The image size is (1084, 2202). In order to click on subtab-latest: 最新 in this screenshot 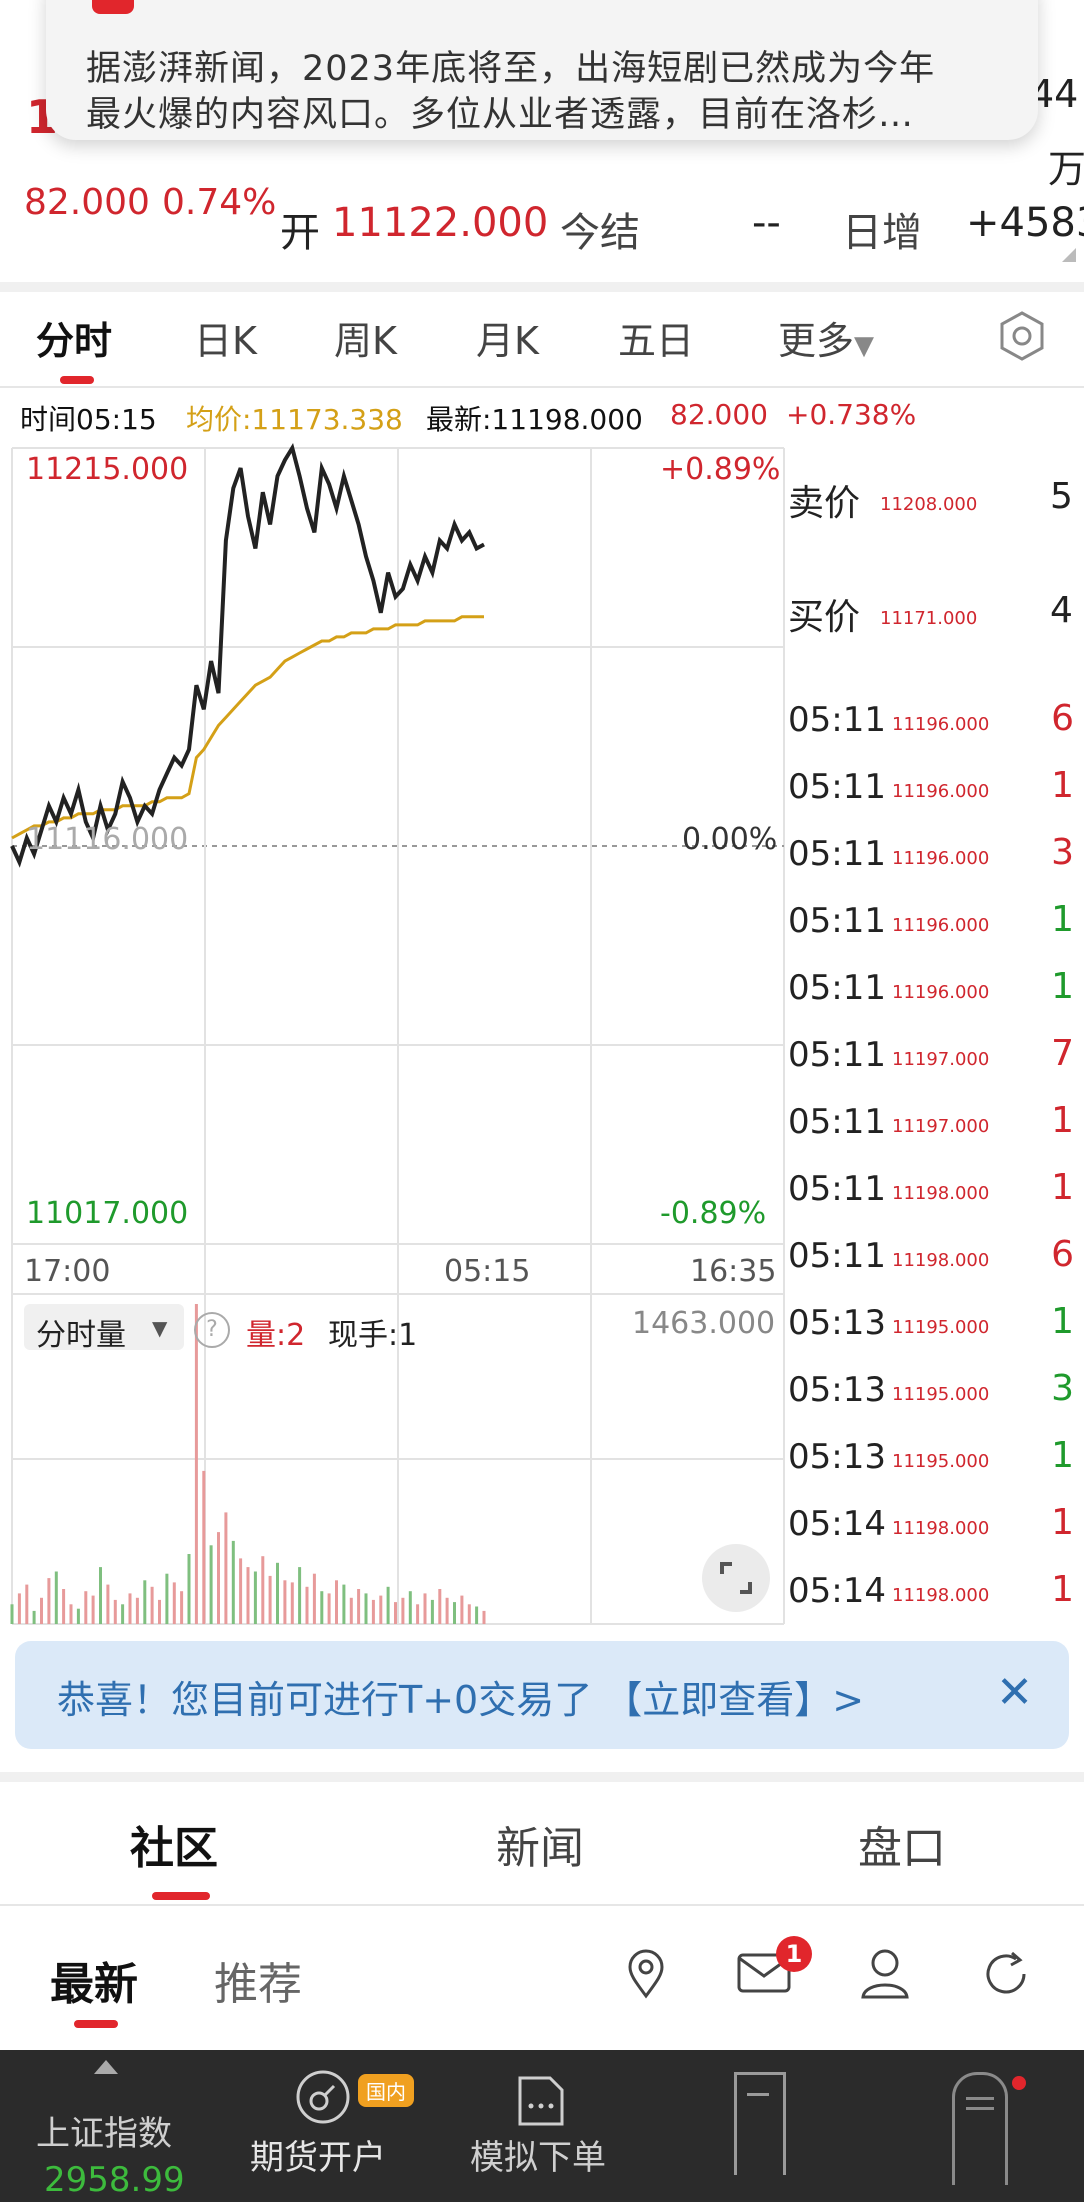, I will do `click(94, 1980)`.